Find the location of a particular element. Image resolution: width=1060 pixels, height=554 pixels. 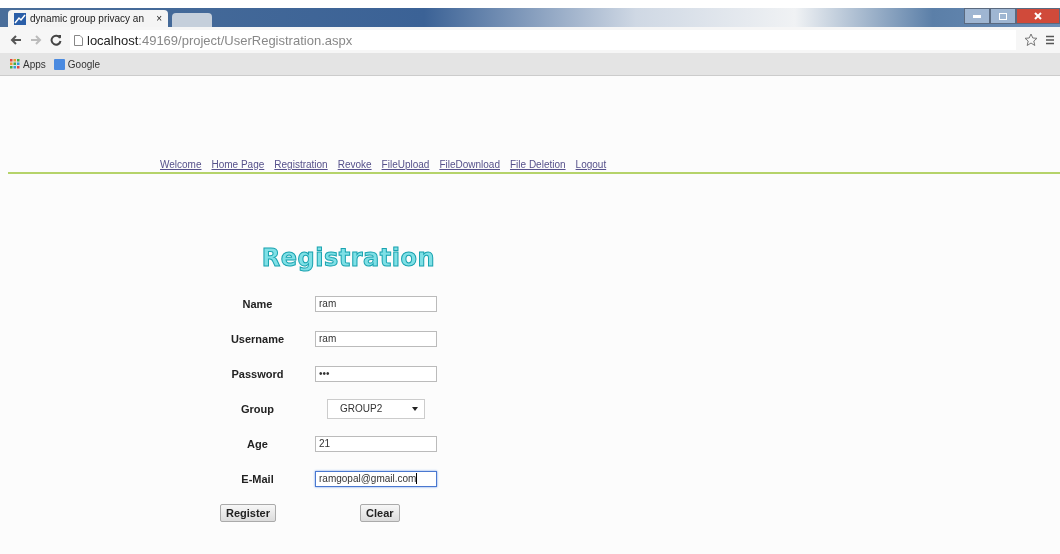

maximize-icon is located at coordinates (1003, 16).